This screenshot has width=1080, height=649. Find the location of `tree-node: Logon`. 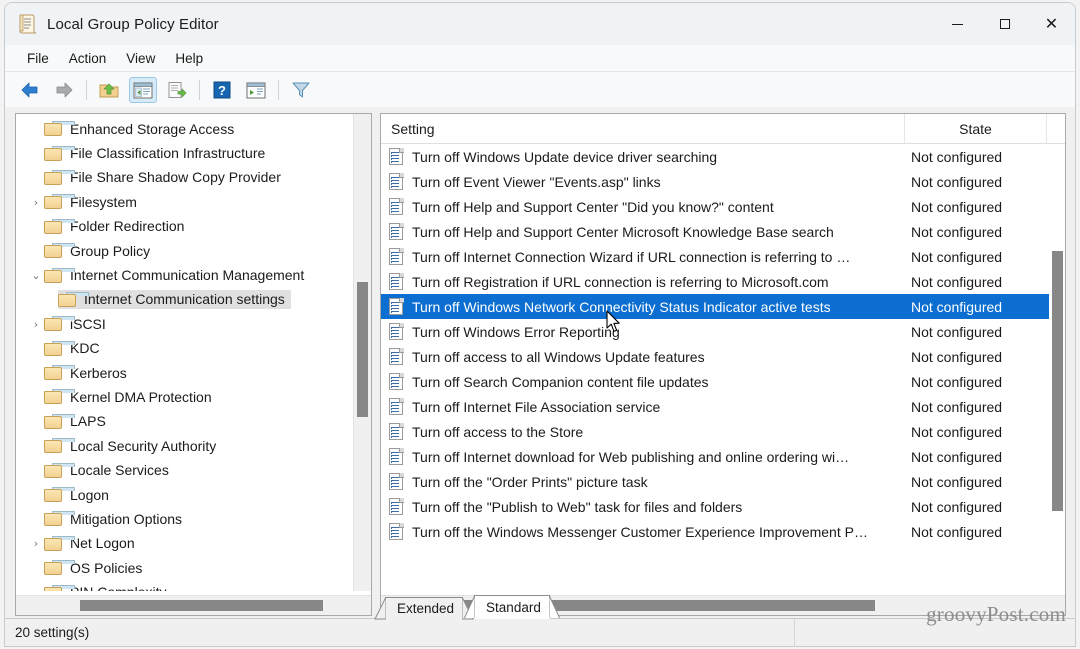

tree-node: Logon is located at coordinates (185, 495).